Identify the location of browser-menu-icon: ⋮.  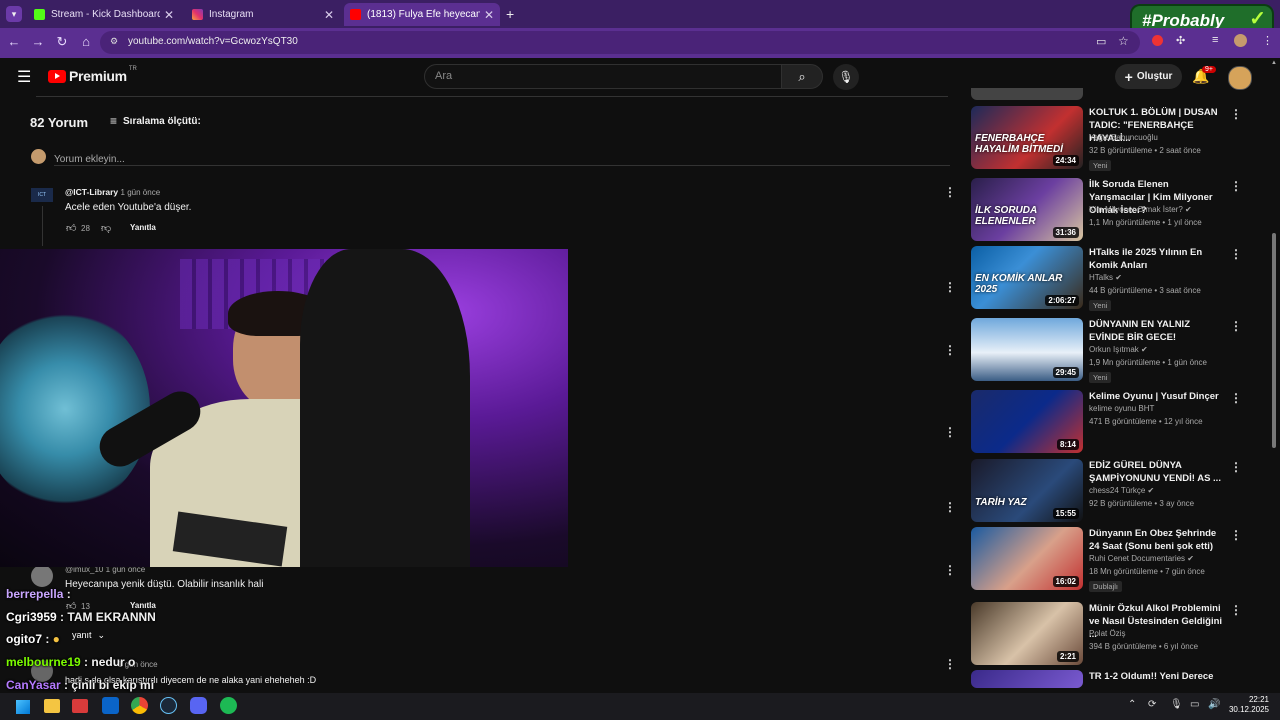
(1267, 40).